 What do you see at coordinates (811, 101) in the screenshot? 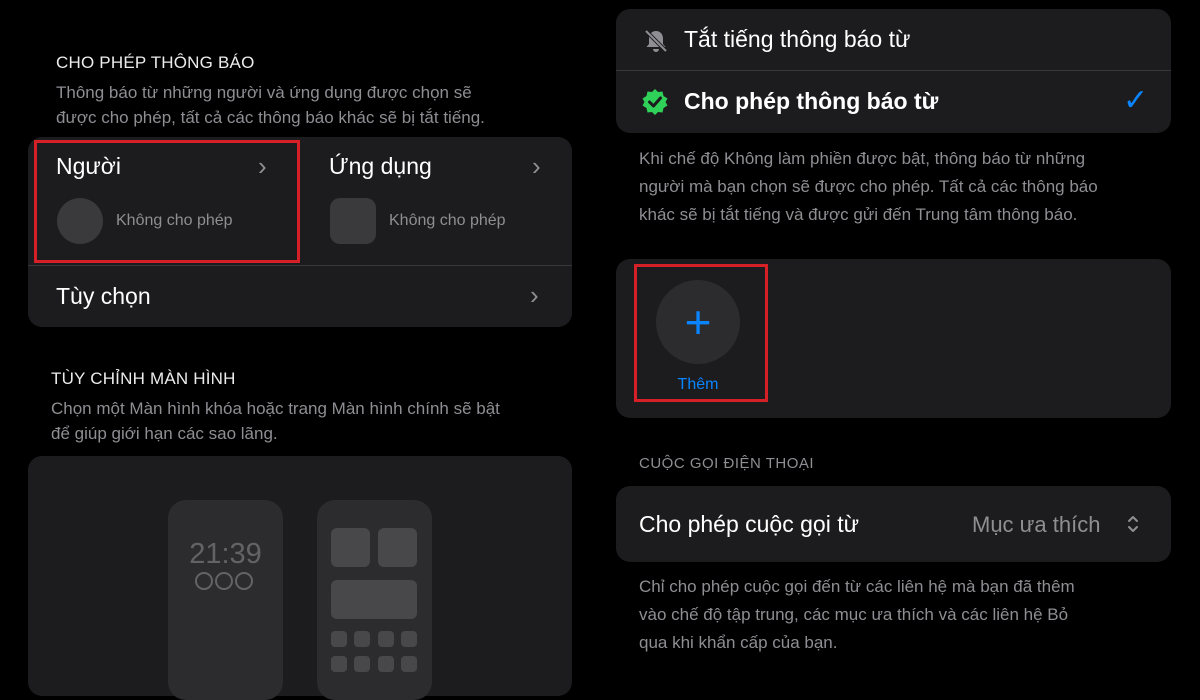
I see `allow-label: Cho phép thông báo từ` at bounding box center [811, 101].